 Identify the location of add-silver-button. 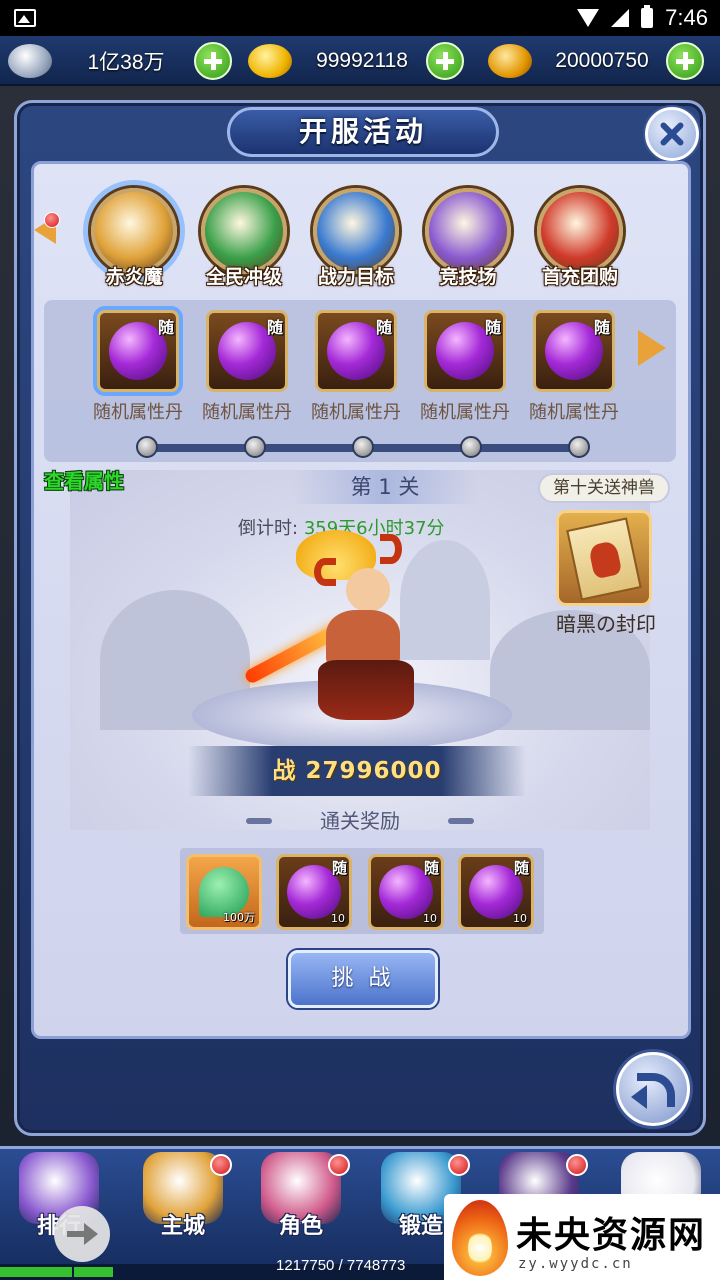
(213, 61).